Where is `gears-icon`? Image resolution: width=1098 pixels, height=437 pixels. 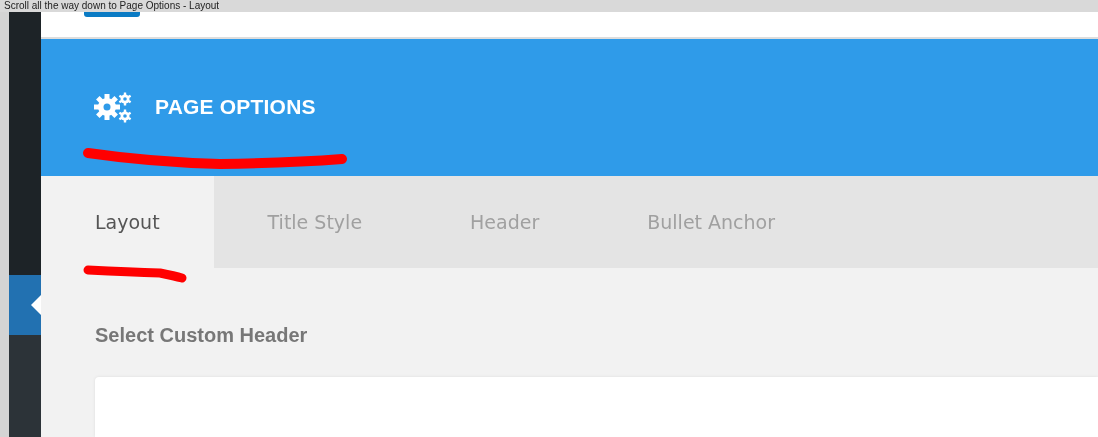
gears-icon is located at coordinates (113, 107).